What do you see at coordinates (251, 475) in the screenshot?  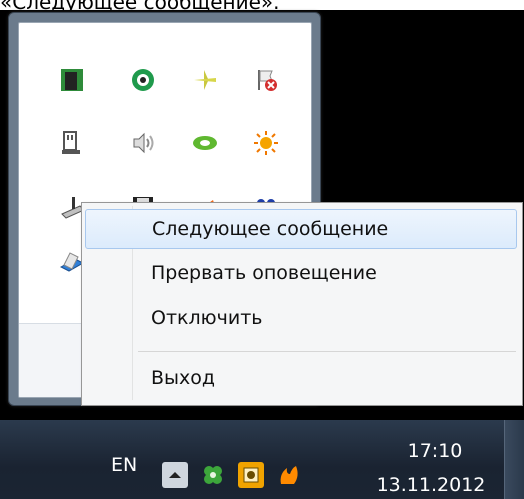 I see `orange-box-icon` at bounding box center [251, 475].